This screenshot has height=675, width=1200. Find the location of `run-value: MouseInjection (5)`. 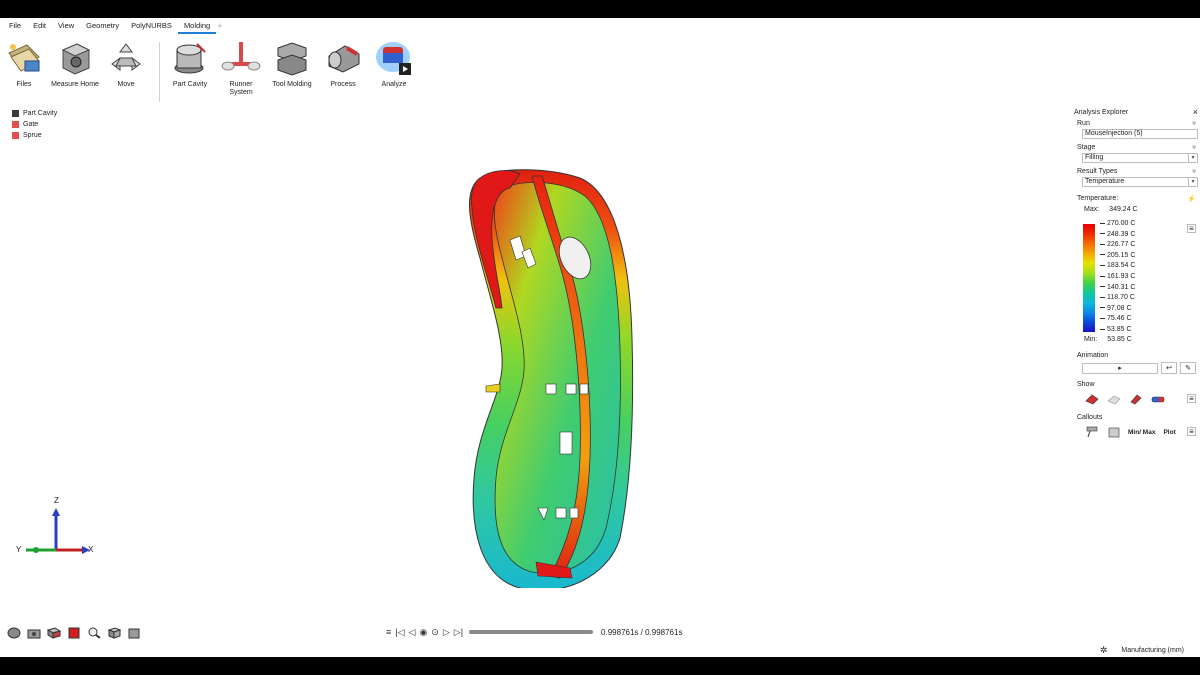

run-value: MouseInjection (5) is located at coordinates (1114, 133).